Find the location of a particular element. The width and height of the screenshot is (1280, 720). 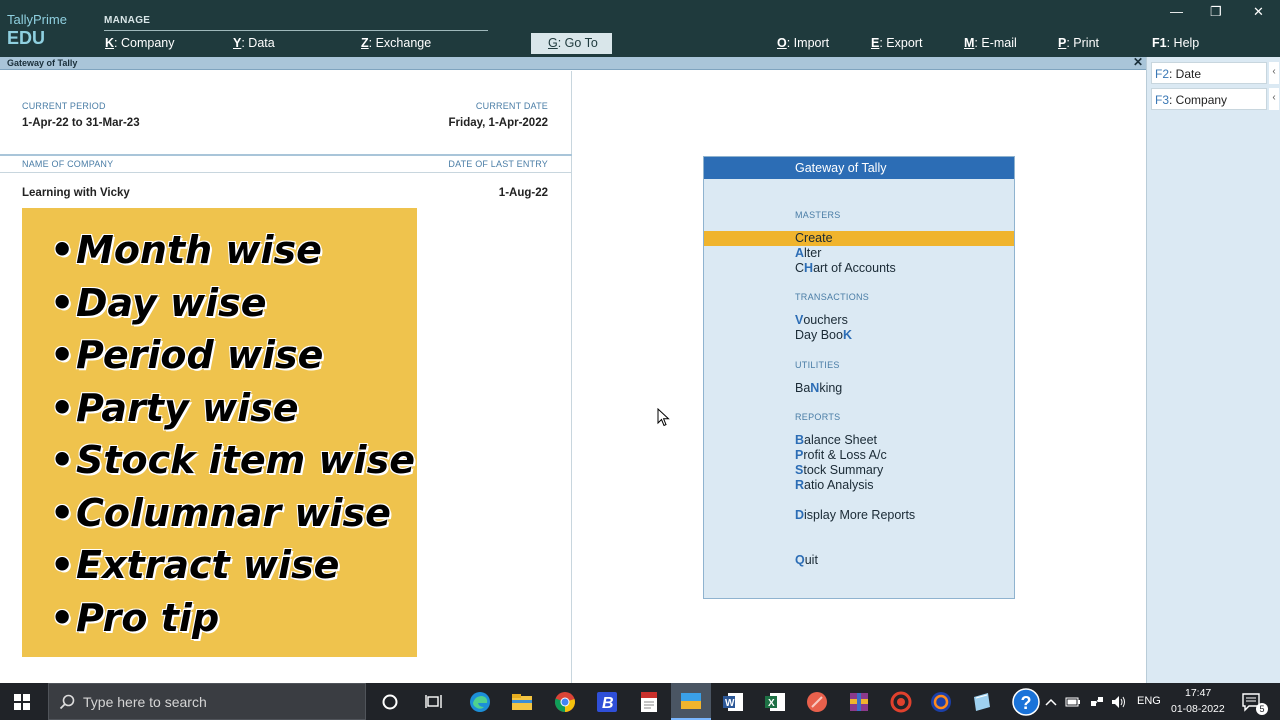

bold-app-icon: B is located at coordinates (607, 701).